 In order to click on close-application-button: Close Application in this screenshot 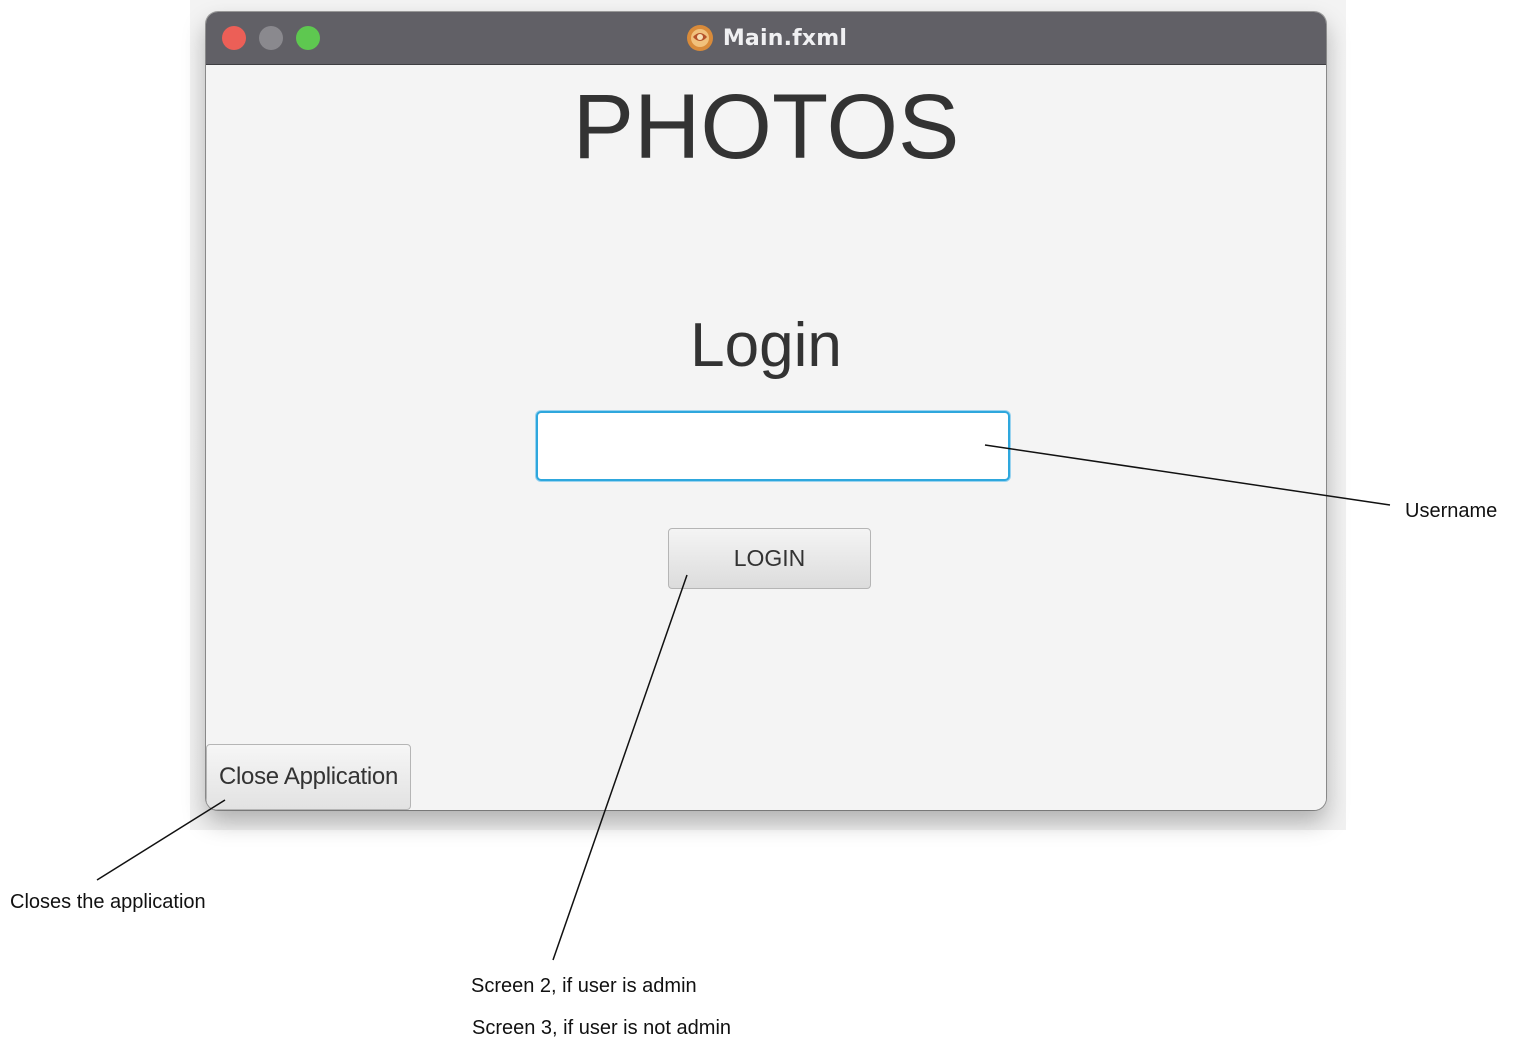, I will do `click(308, 777)`.